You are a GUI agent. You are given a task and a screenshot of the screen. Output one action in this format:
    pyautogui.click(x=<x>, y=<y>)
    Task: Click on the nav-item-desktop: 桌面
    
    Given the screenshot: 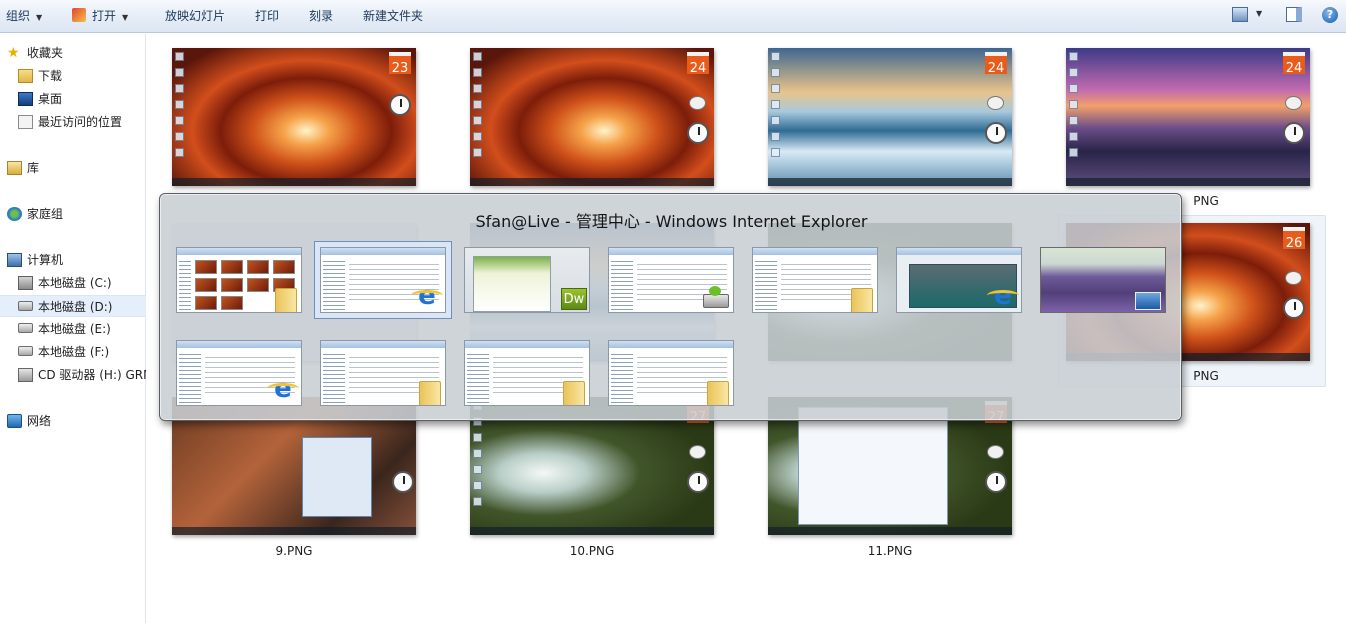 What is the action you would take?
    pyautogui.click(x=73, y=99)
    